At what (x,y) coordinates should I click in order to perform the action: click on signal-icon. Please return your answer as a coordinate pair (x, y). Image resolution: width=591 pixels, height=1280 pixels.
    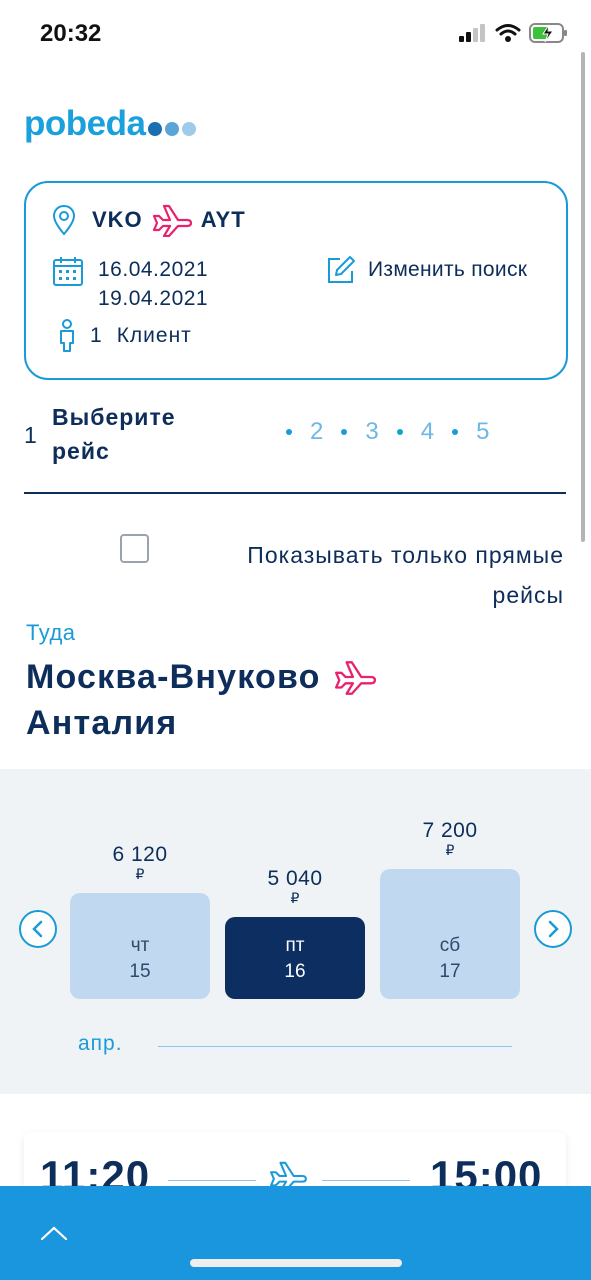
    Looking at the image, I should click on (472, 33).